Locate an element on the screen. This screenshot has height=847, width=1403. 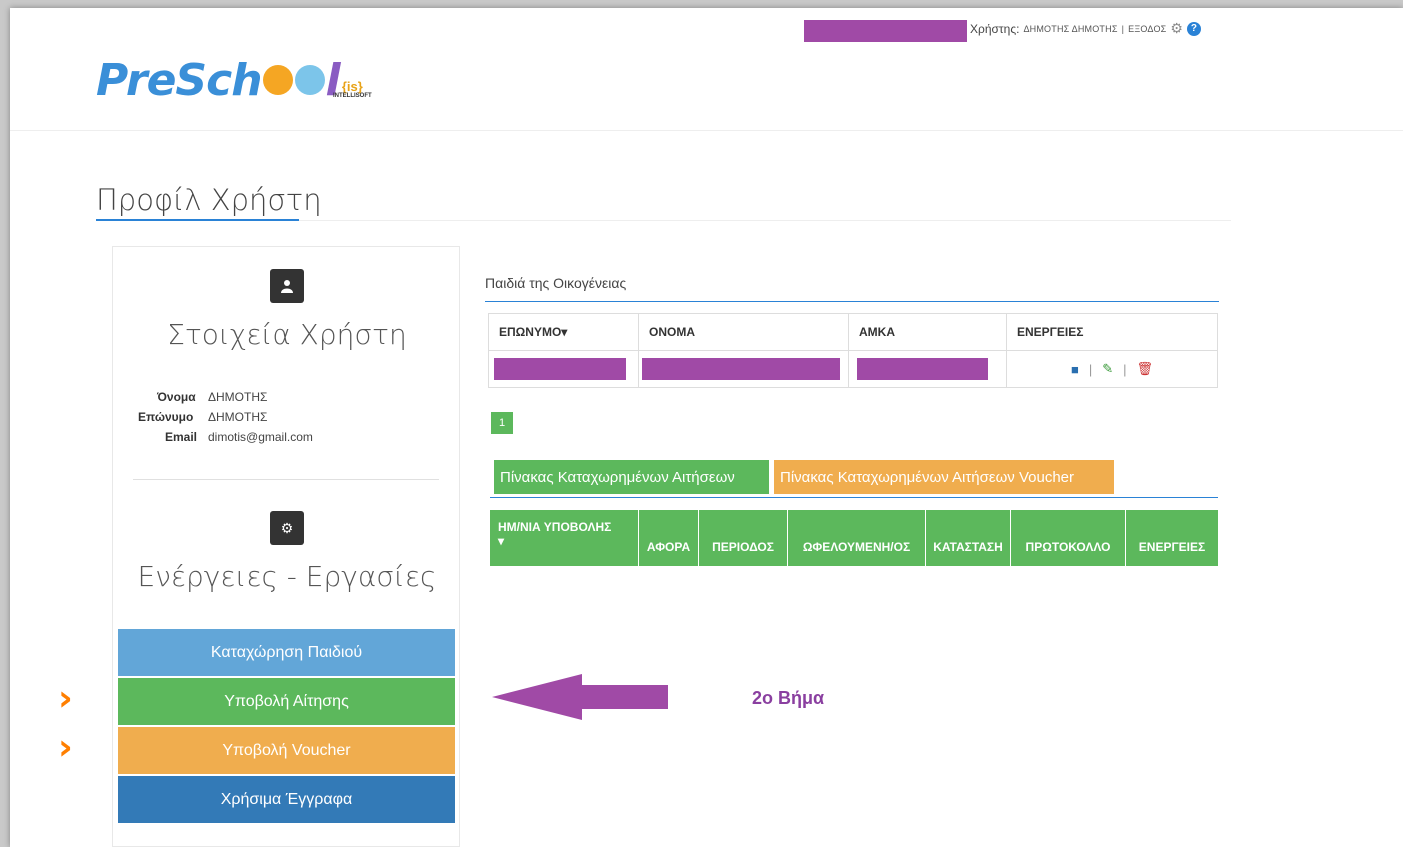
field-label: Επώνυμο is located at coordinates (166, 417).